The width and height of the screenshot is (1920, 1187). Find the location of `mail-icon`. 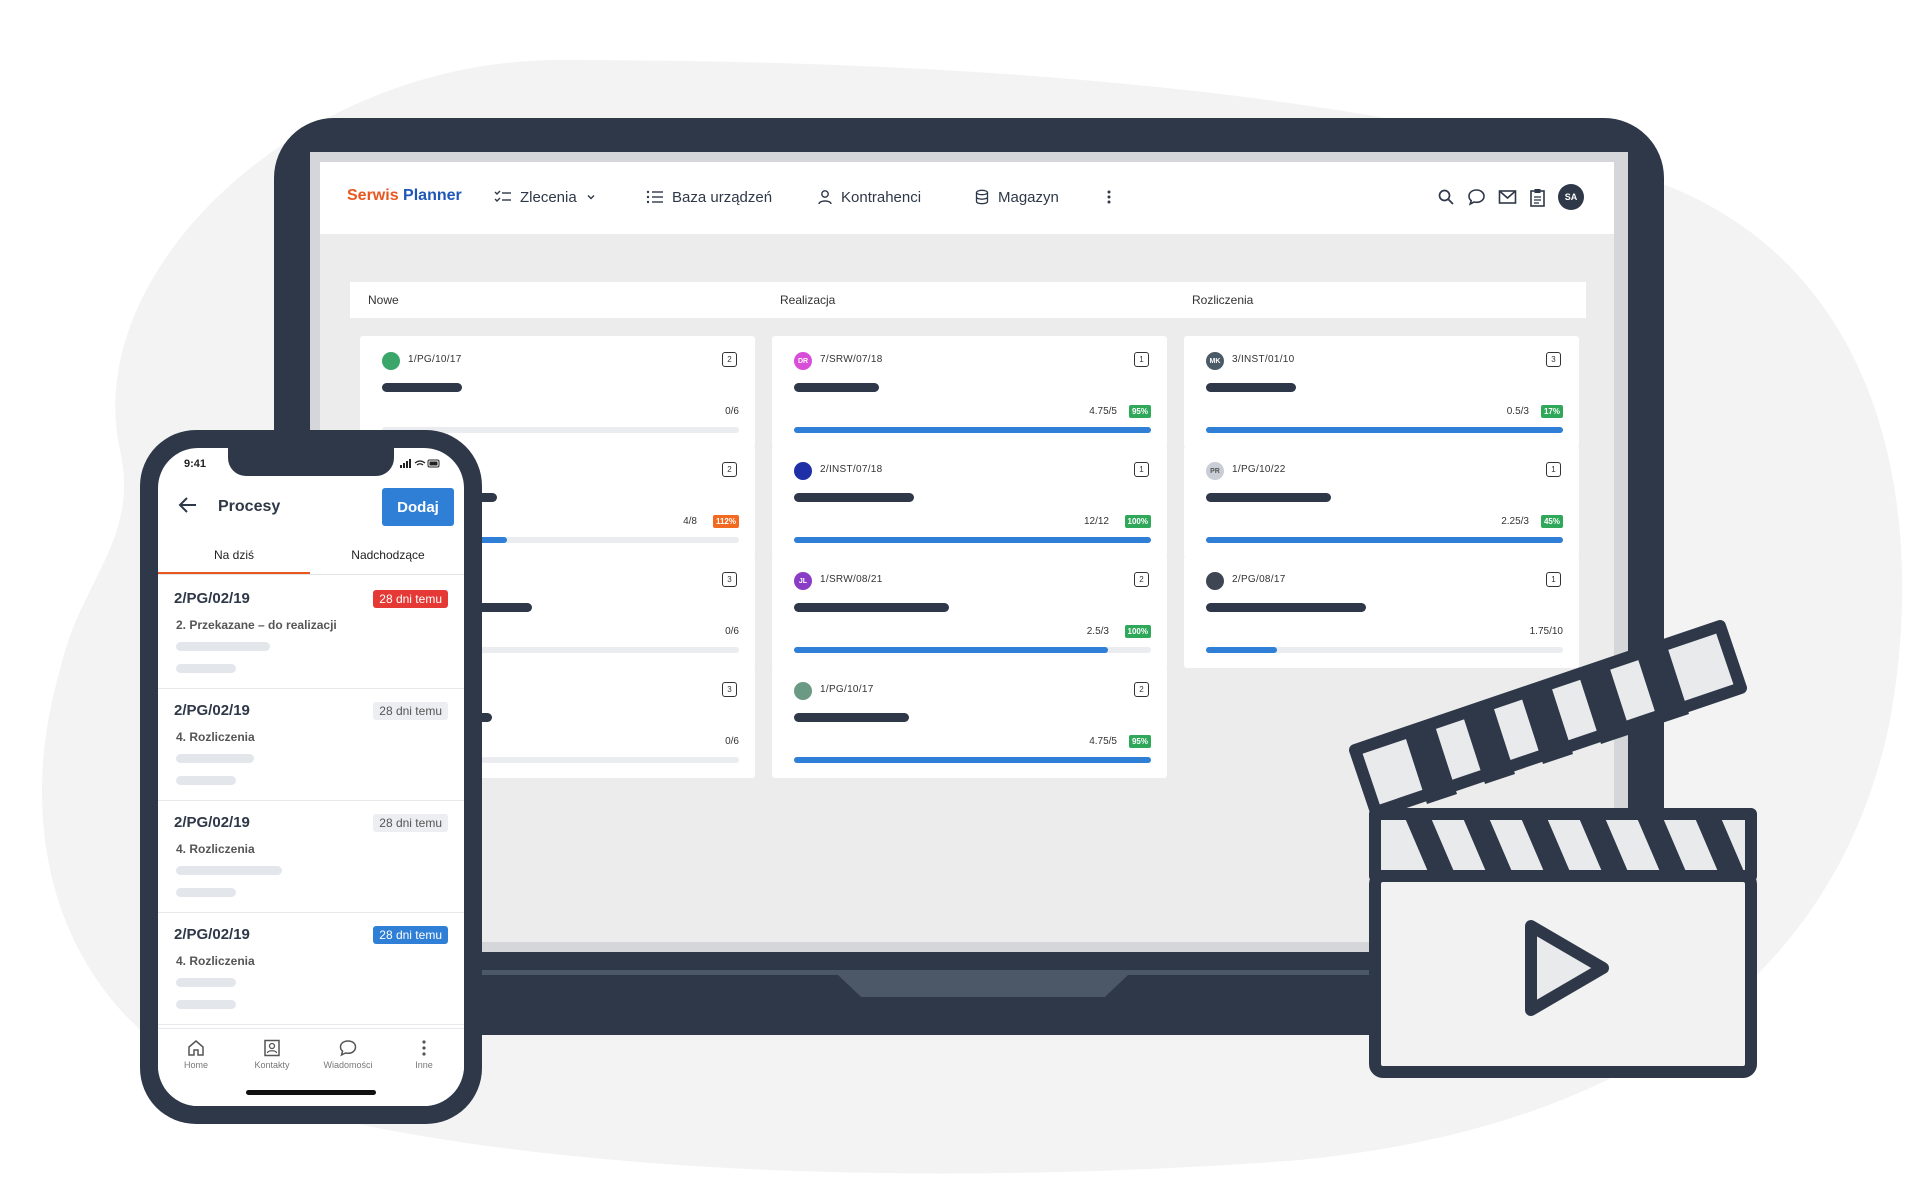

mail-icon is located at coordinates (1507, 197).